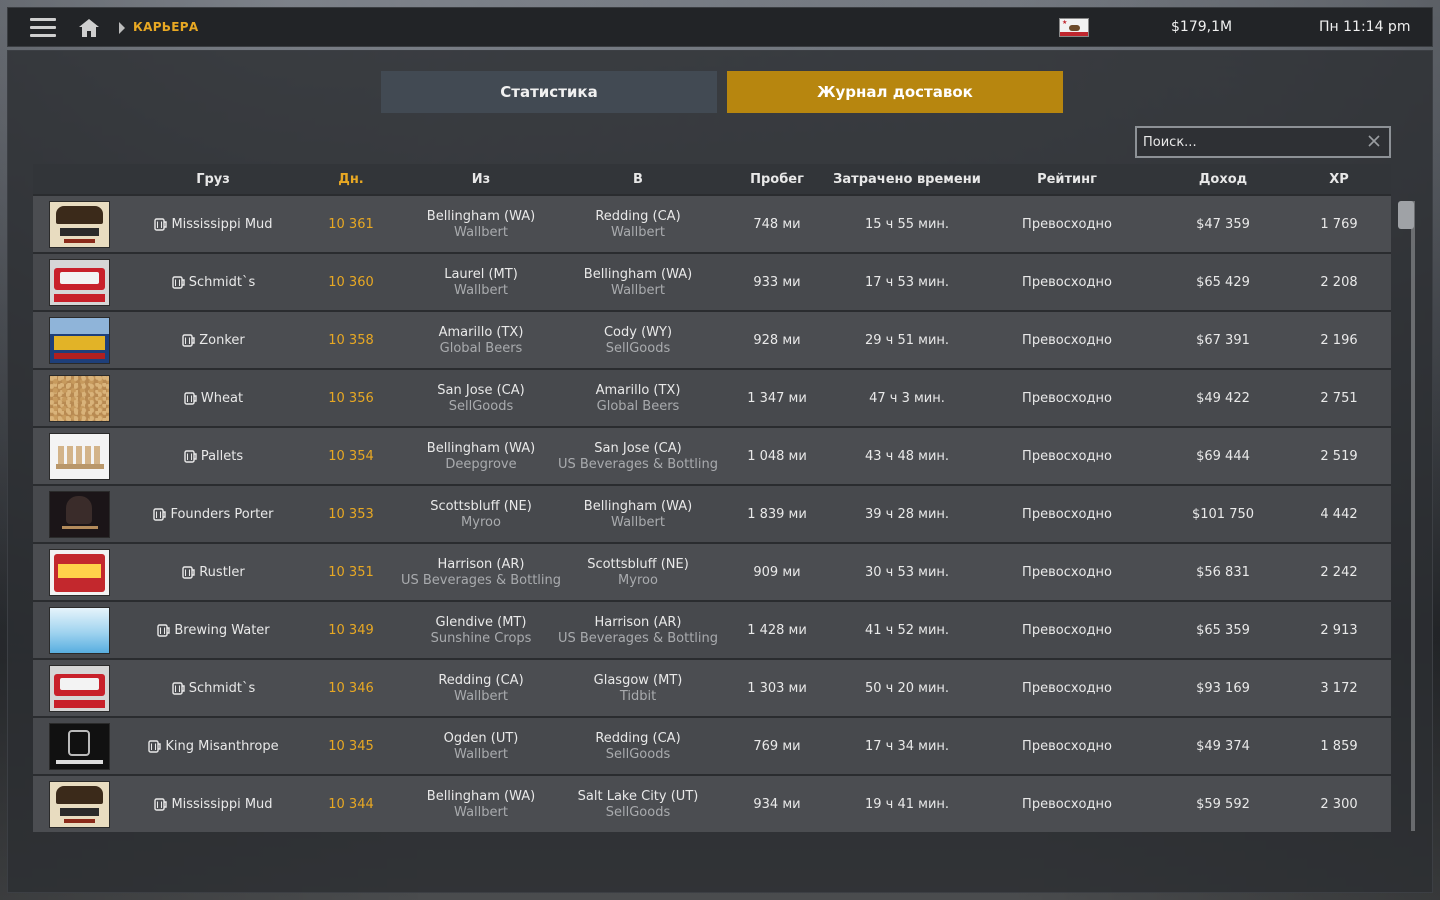 Image resolution: width=1440 pixels, height=900 pixels. Describe the element at coordinates (638, 456) in the screenshot. I see `to-cell: San Jose (CA) US Beverages & Bottling` at that location.